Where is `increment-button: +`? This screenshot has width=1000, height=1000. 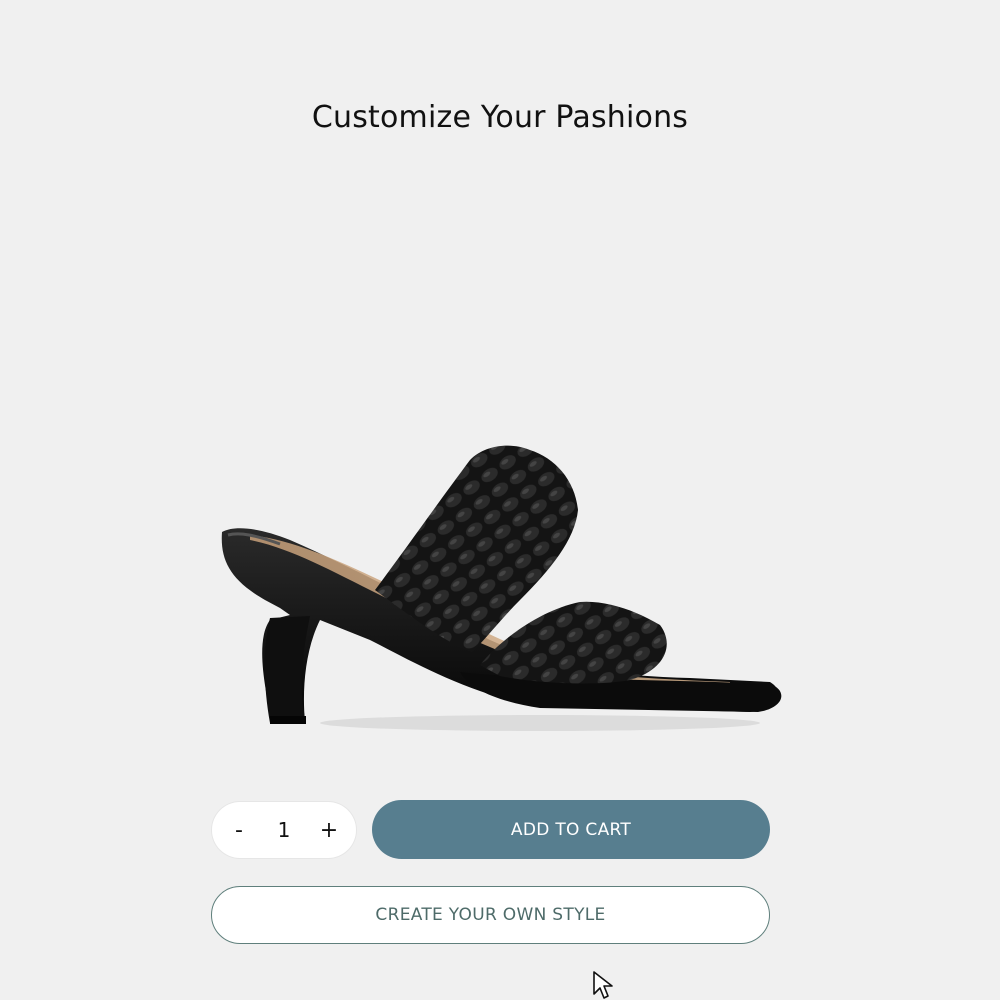
increment-button: + is located at coordinates (329, 830).